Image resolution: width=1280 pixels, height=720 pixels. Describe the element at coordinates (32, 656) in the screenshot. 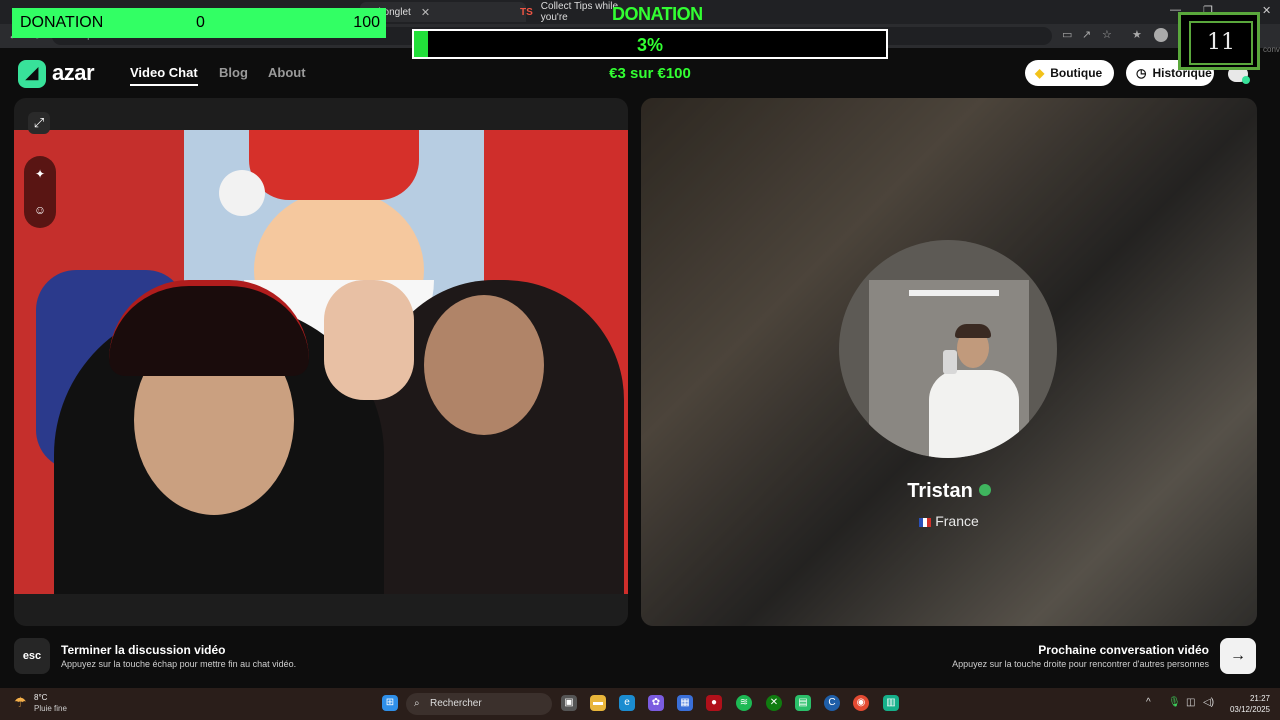

I see `esc-end-chat-button: esc` at that location.